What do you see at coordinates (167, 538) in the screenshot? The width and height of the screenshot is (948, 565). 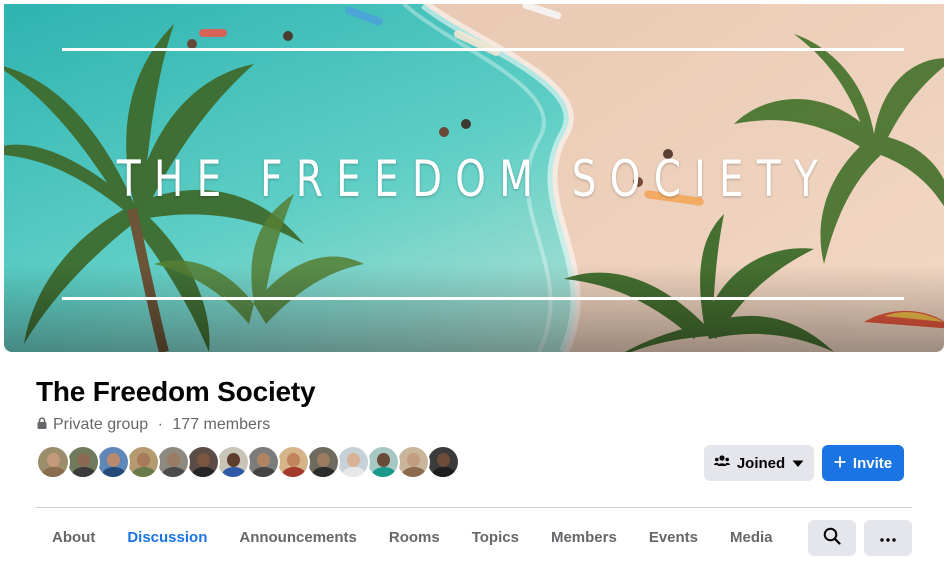 I see `tab-discussion: Discussion` at bounding box center [167, 538].